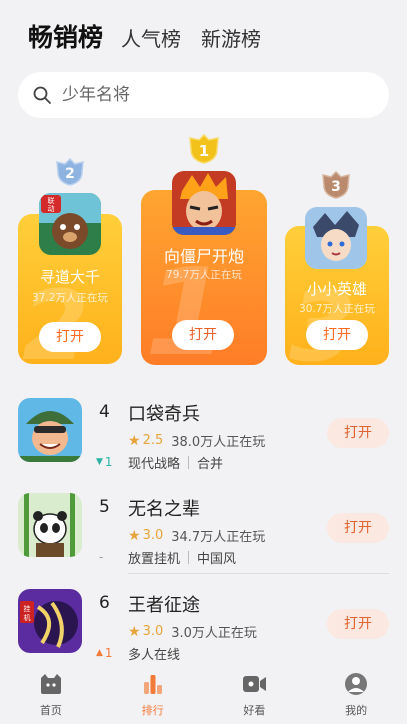  Describe the element at coordinates (164, 605) in the screenshot. I see `game-name: 王者征途` at that location.